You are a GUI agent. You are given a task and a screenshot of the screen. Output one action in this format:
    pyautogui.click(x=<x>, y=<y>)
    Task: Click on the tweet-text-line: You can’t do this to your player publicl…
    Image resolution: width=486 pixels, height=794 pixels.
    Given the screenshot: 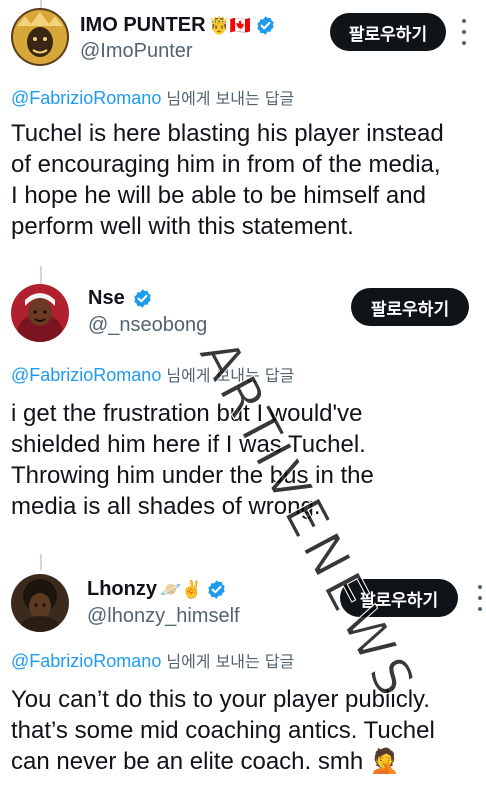 What is the action you would take?
    pyautogui.click(x=220, y=699)
    